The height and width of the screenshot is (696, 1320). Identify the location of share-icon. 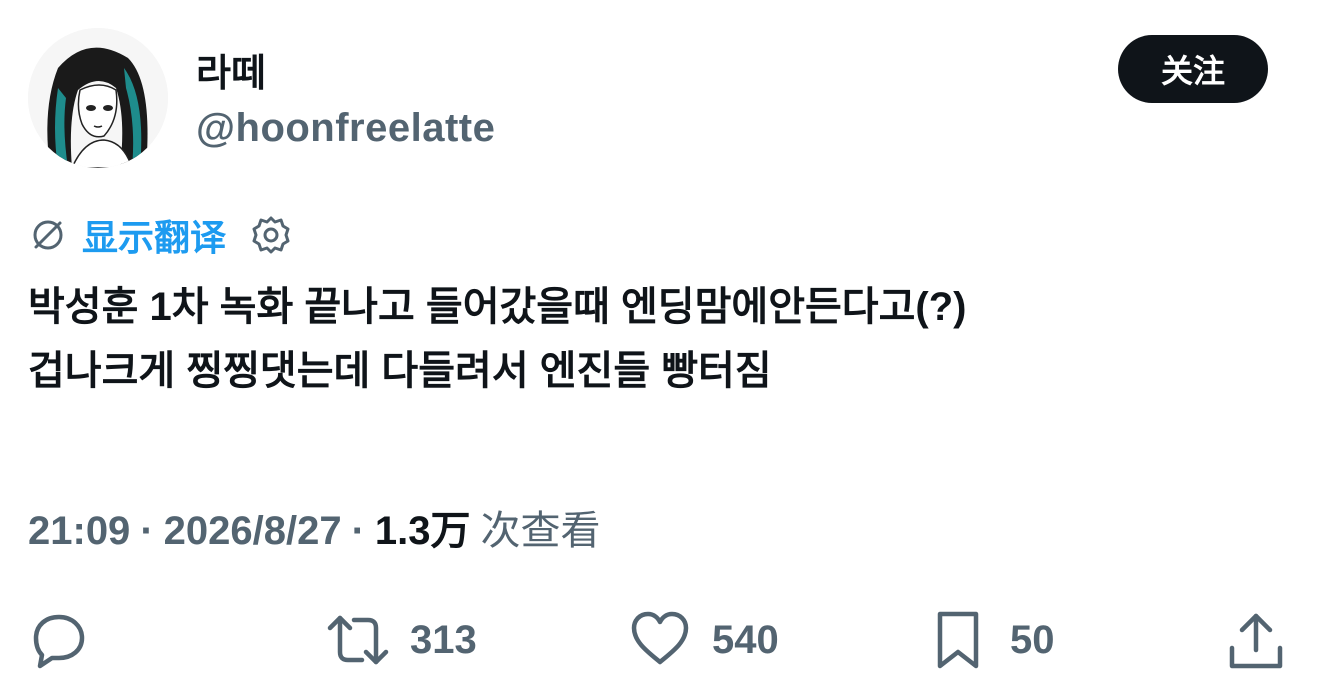
(1256, 641).